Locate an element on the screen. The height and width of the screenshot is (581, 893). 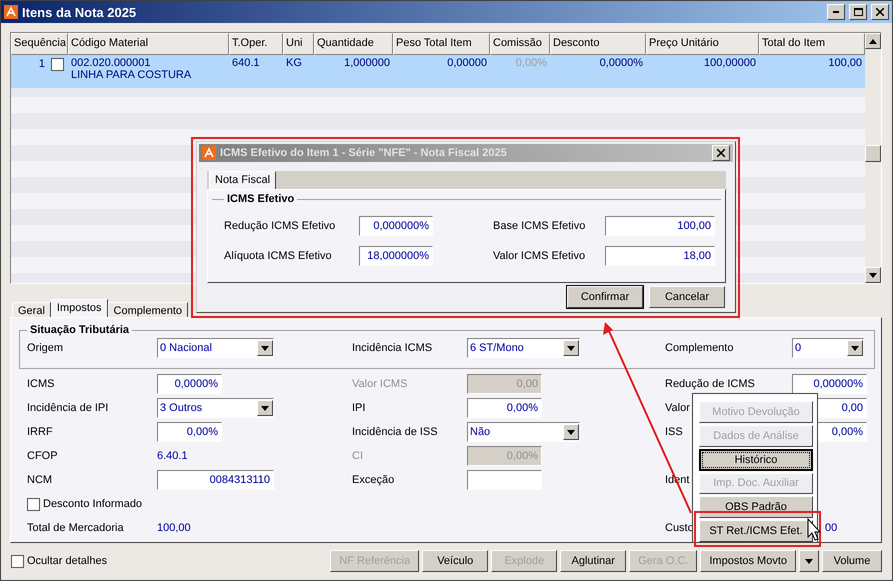
column-header: Total do Item is located at coordinates (812, 44).